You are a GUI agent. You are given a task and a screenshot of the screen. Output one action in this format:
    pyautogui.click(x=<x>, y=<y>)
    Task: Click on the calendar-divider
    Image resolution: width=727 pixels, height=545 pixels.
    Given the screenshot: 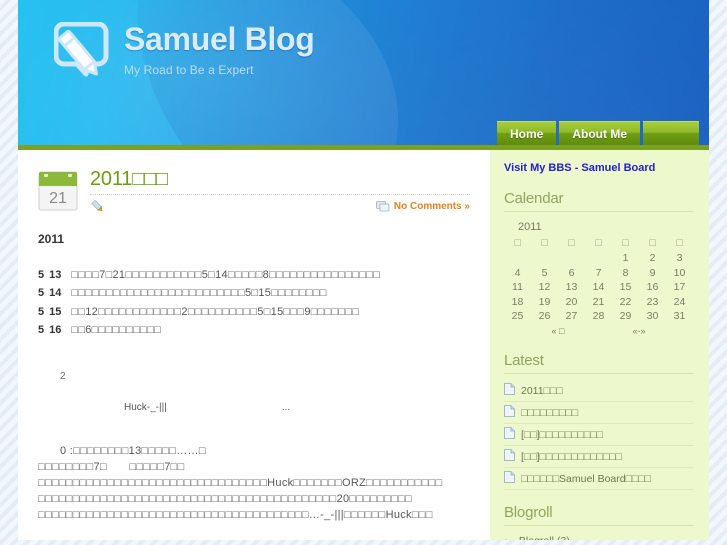 What is the action you would take?
    pyautogui.click(x=598, y=211)
    